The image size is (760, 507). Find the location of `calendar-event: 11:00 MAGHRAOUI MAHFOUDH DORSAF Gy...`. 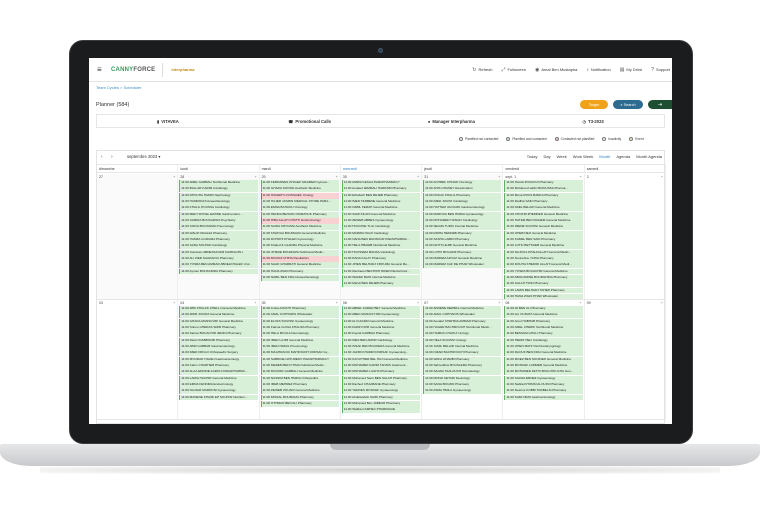

calendar-event: 11:00 MAGHRAOUI MAHFOUDH DORSAF Gy... is located at coordinates (299, 353).